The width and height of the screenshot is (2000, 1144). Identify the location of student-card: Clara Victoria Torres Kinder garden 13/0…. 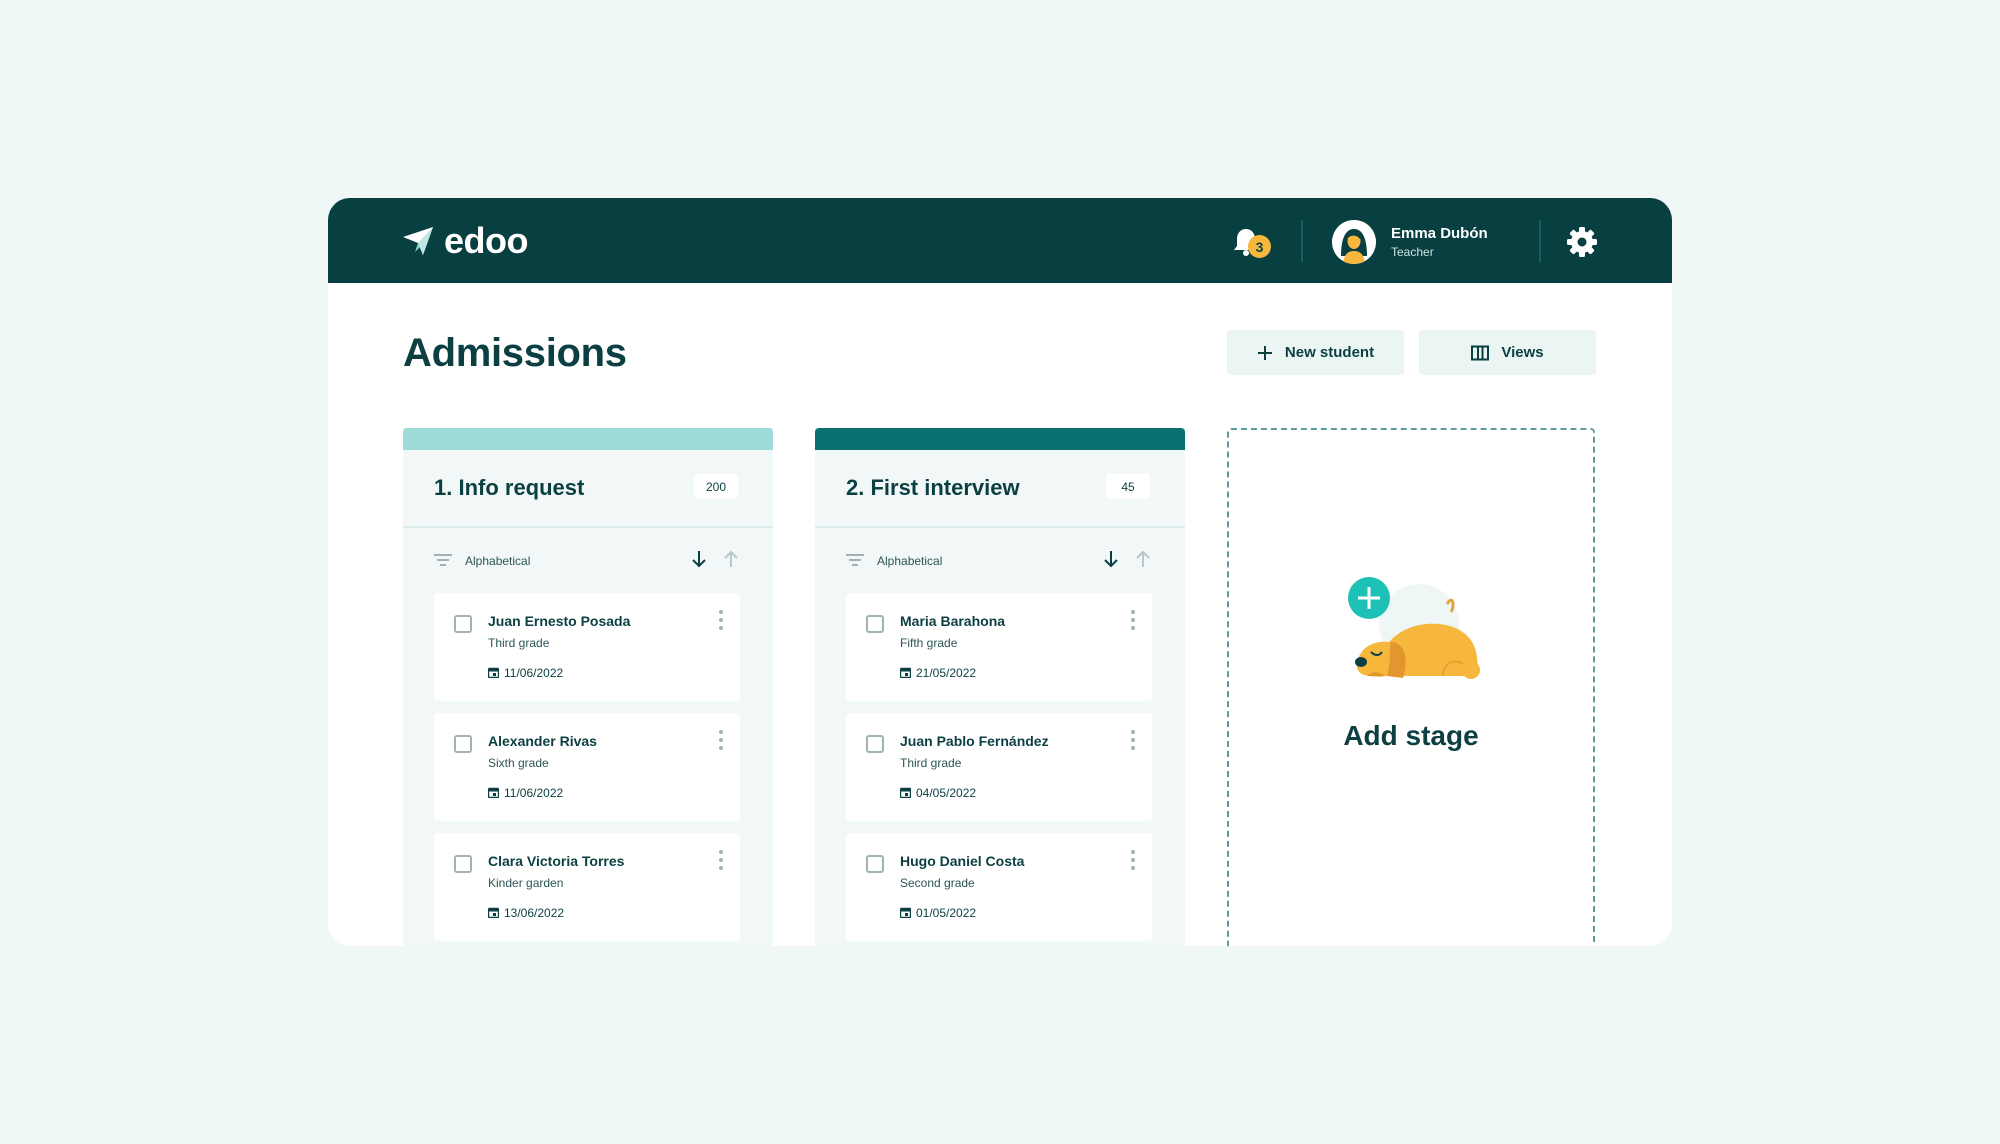
(587, 887).